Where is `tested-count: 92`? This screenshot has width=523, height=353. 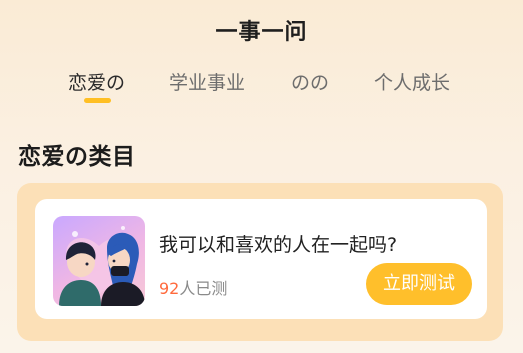 tested-count: 92 is located at coordinates (169, 288).